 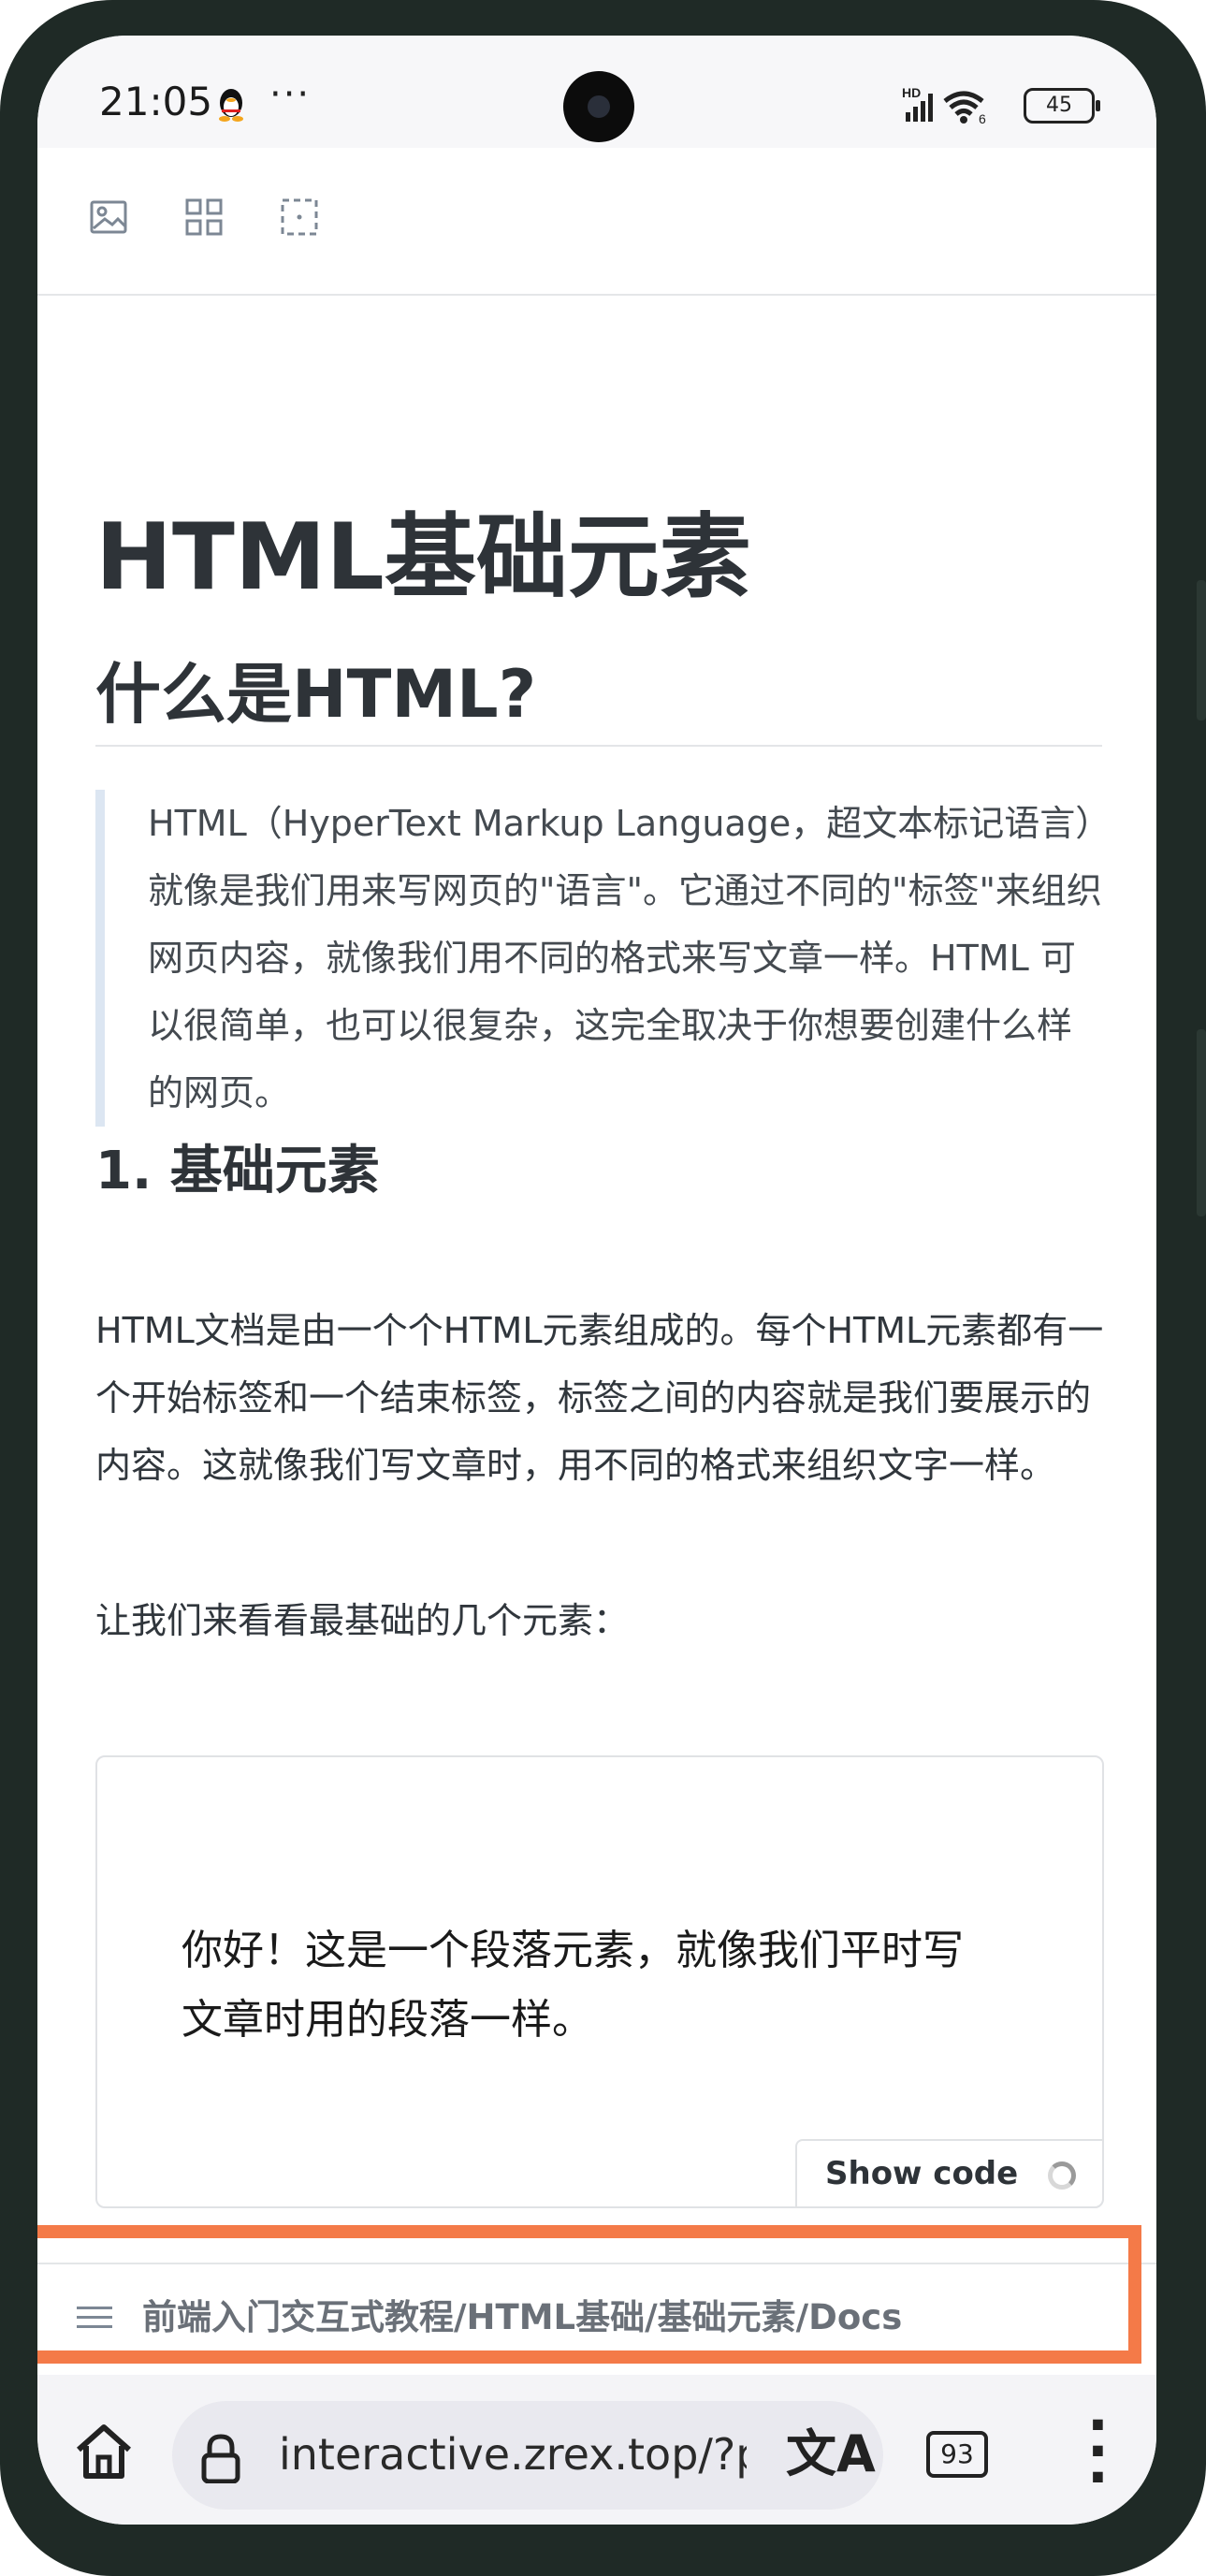 I want to click on qq-penguin-icon, so click(x=231, y=105).